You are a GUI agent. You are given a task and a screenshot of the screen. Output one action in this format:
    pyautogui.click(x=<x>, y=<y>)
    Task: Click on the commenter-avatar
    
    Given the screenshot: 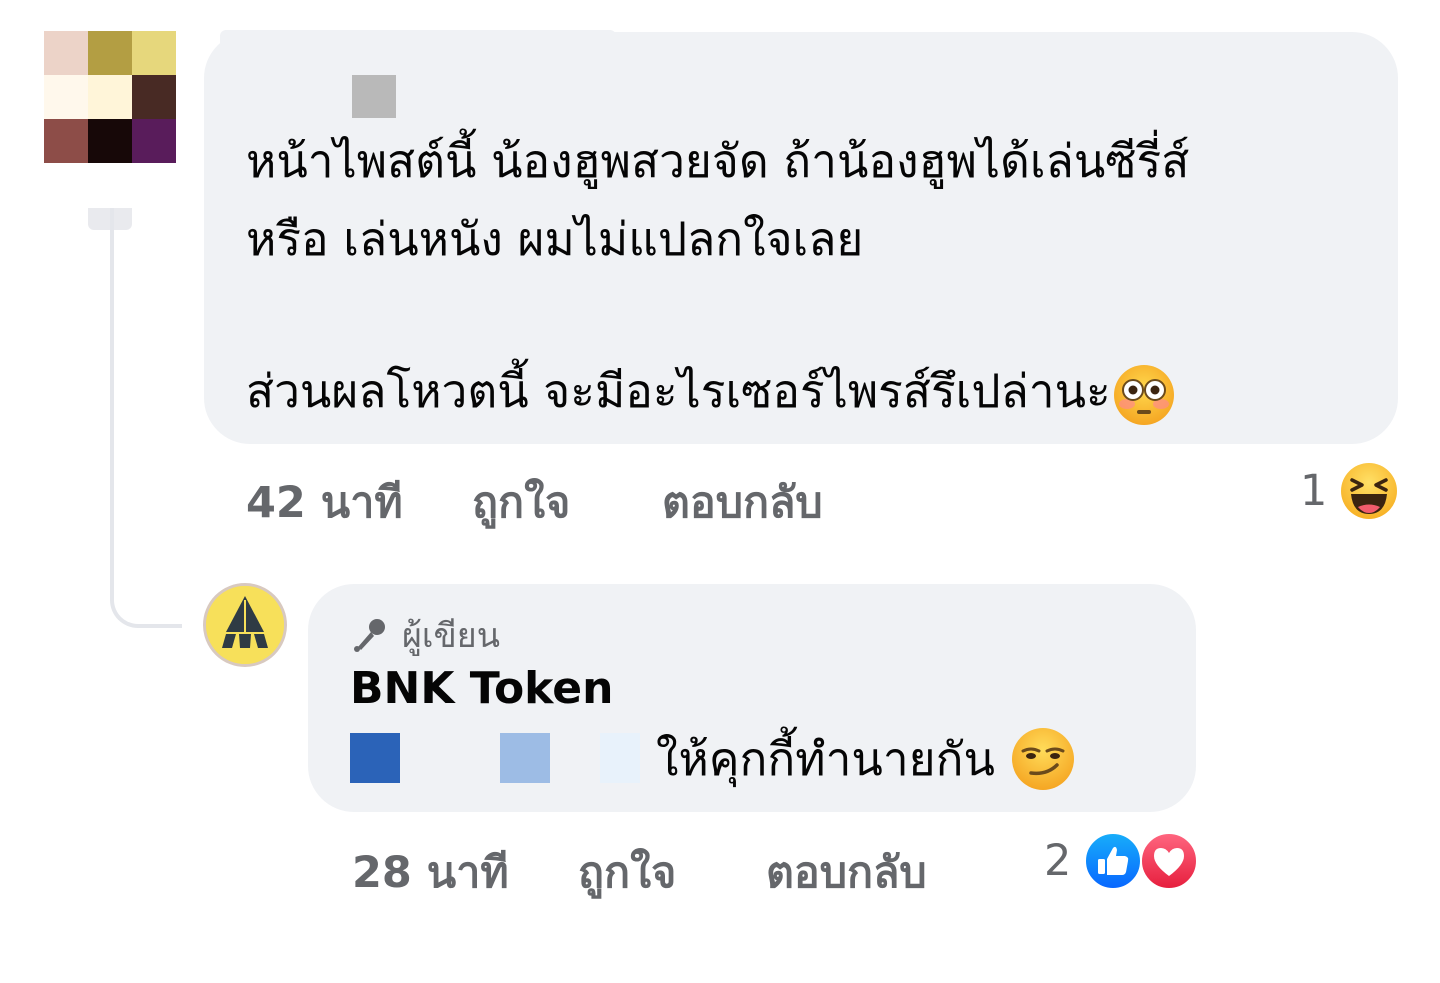 What is the action you would take?
    pyautogui.click(x=110, y=97)
    